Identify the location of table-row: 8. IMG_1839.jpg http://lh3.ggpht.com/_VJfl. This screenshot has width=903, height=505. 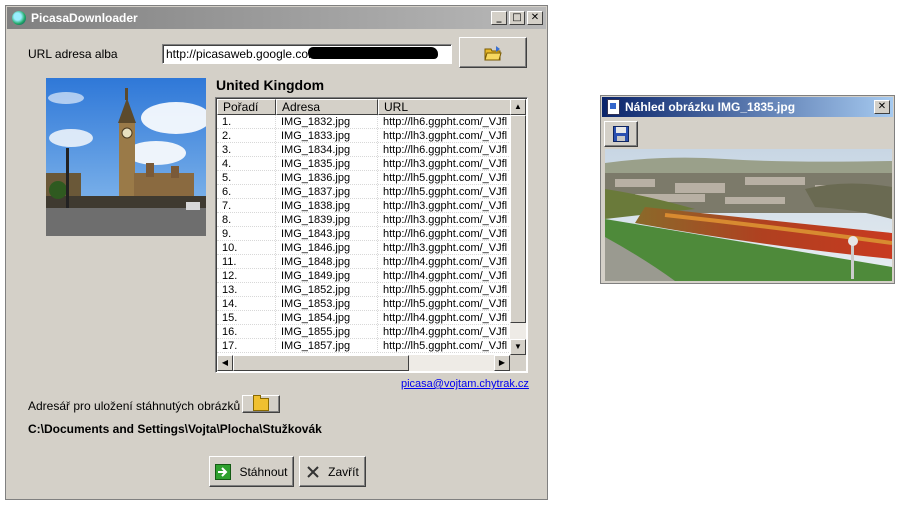
(364, 220).